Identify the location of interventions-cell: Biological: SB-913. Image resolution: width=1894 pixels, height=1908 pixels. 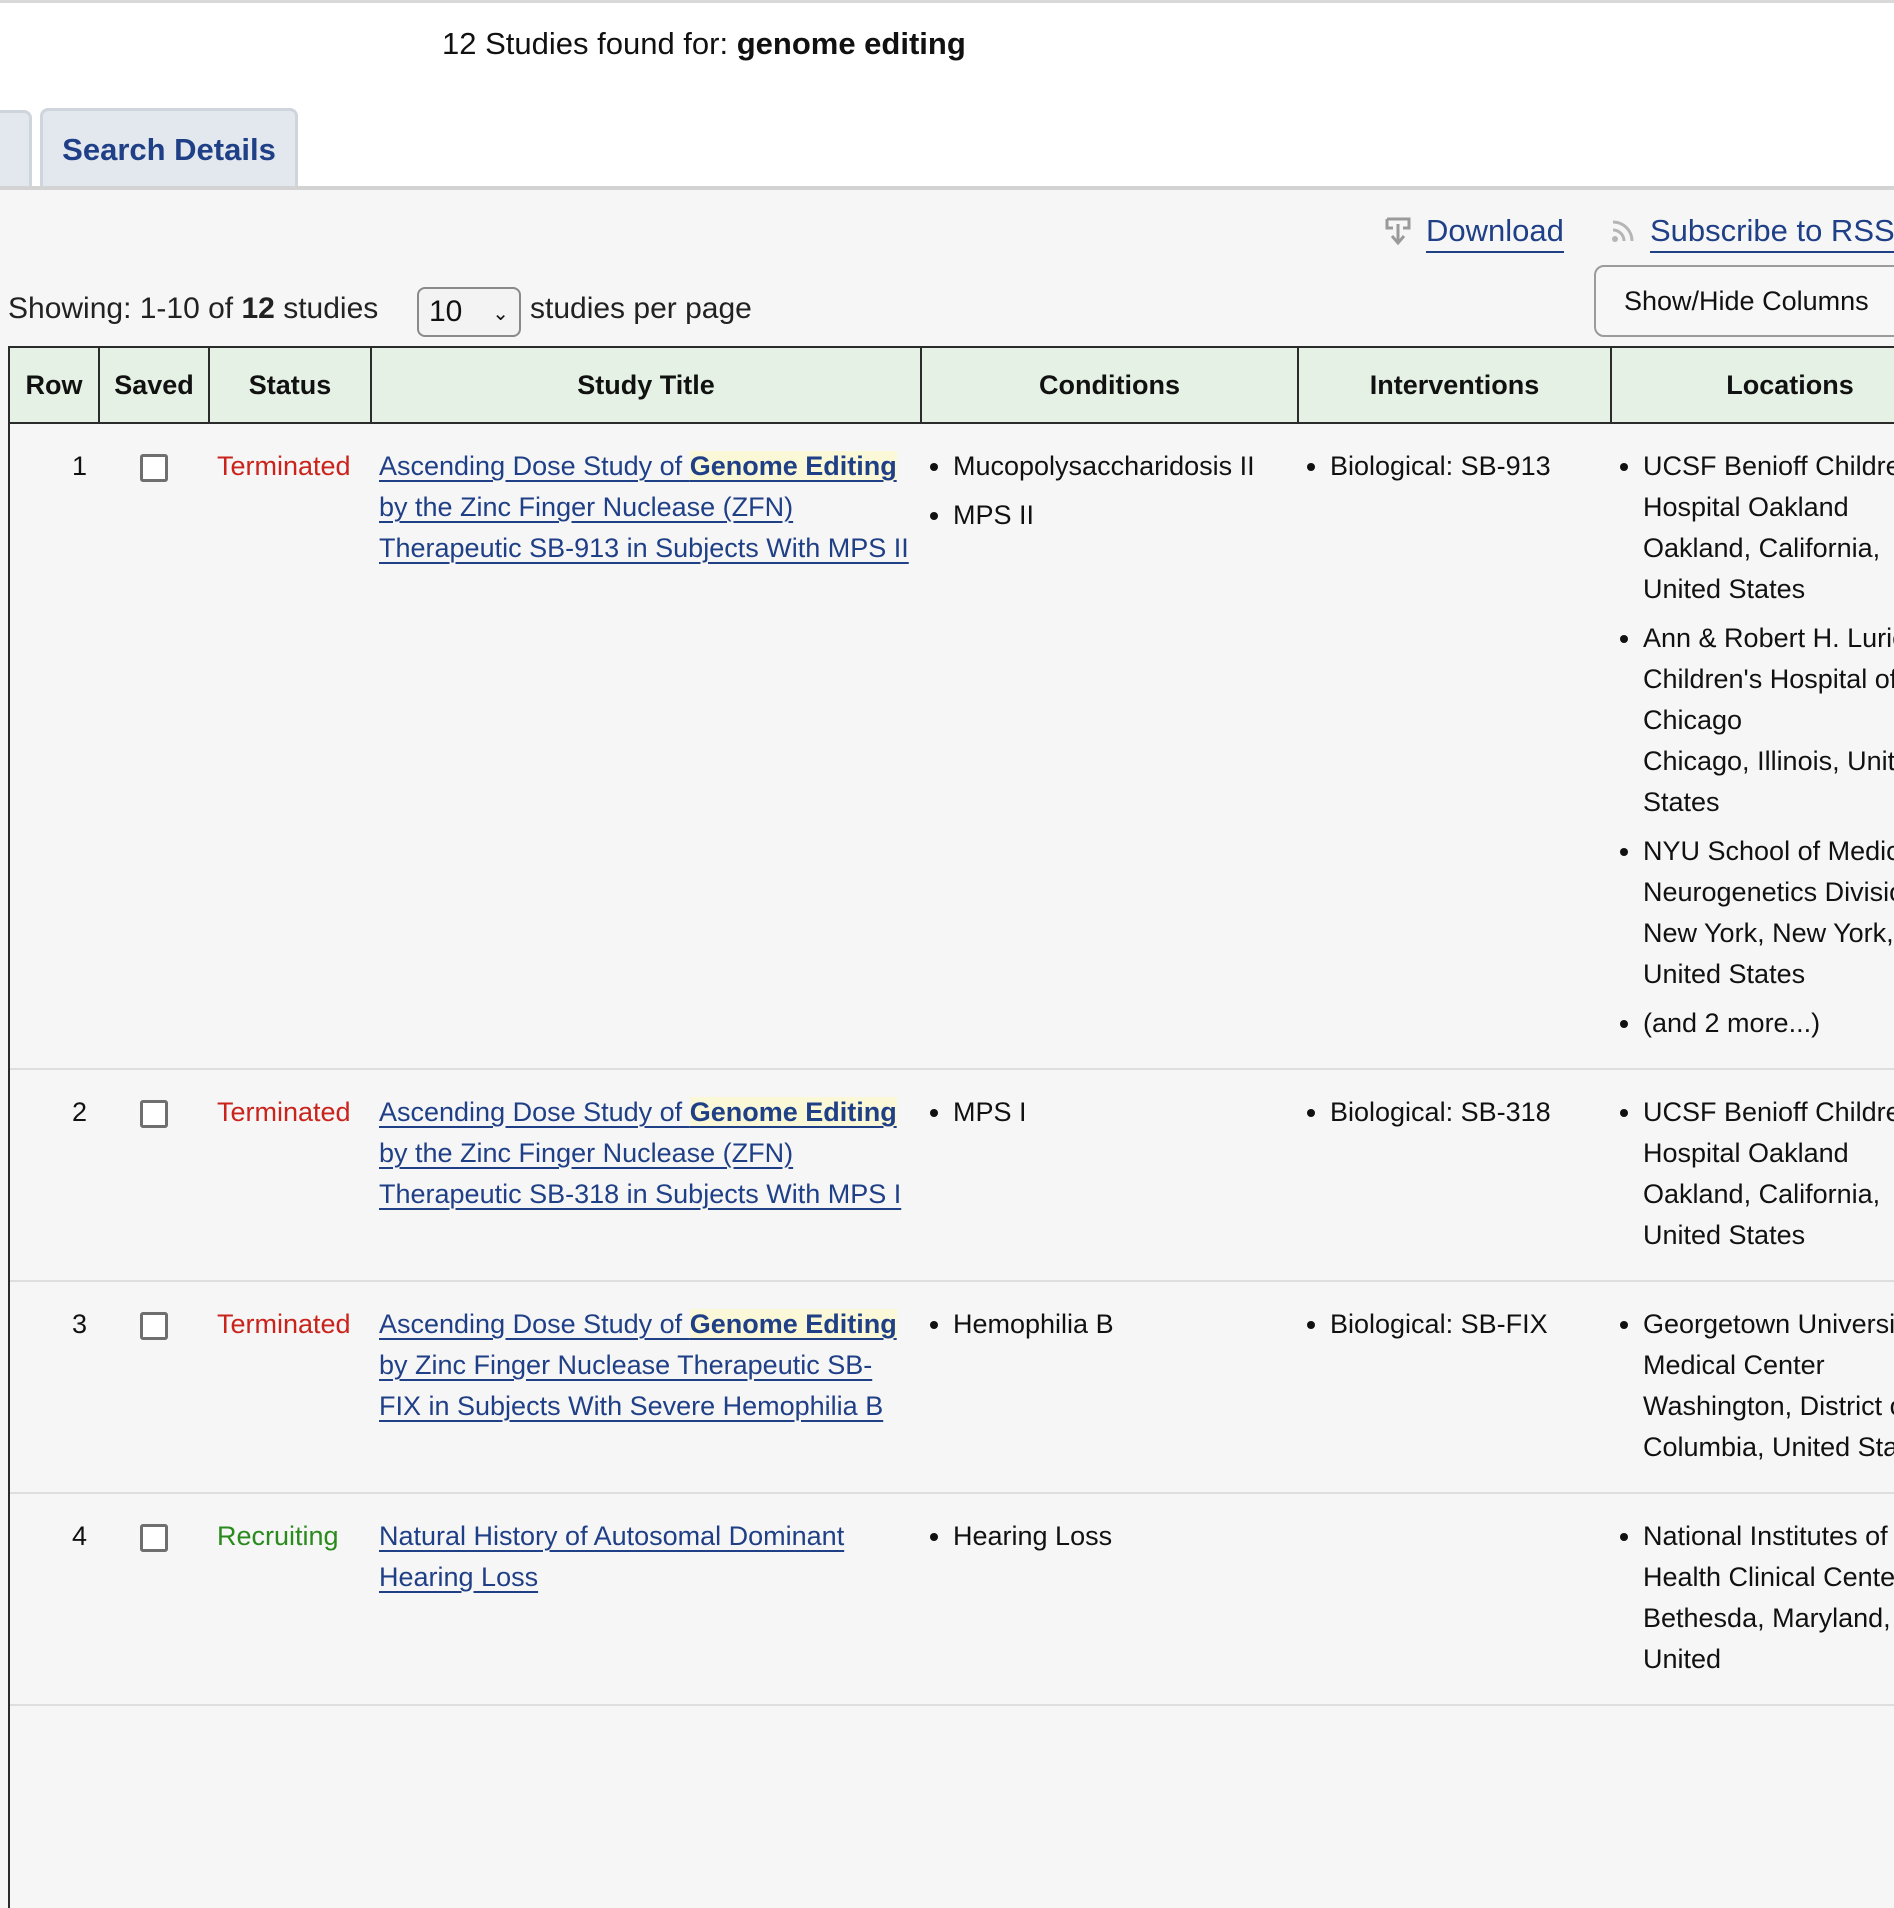
(1454, 746).